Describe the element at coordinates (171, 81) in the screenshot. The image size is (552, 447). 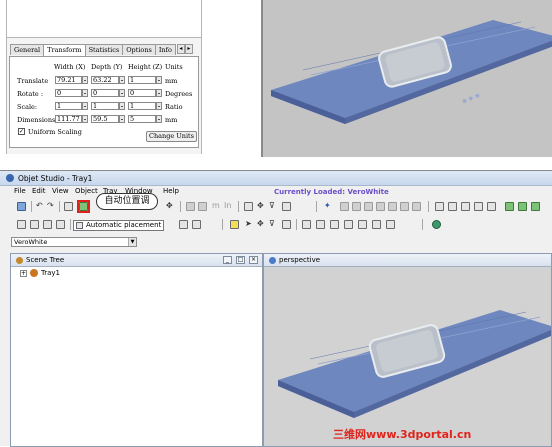
I see `translate-unit: mm` at that location.